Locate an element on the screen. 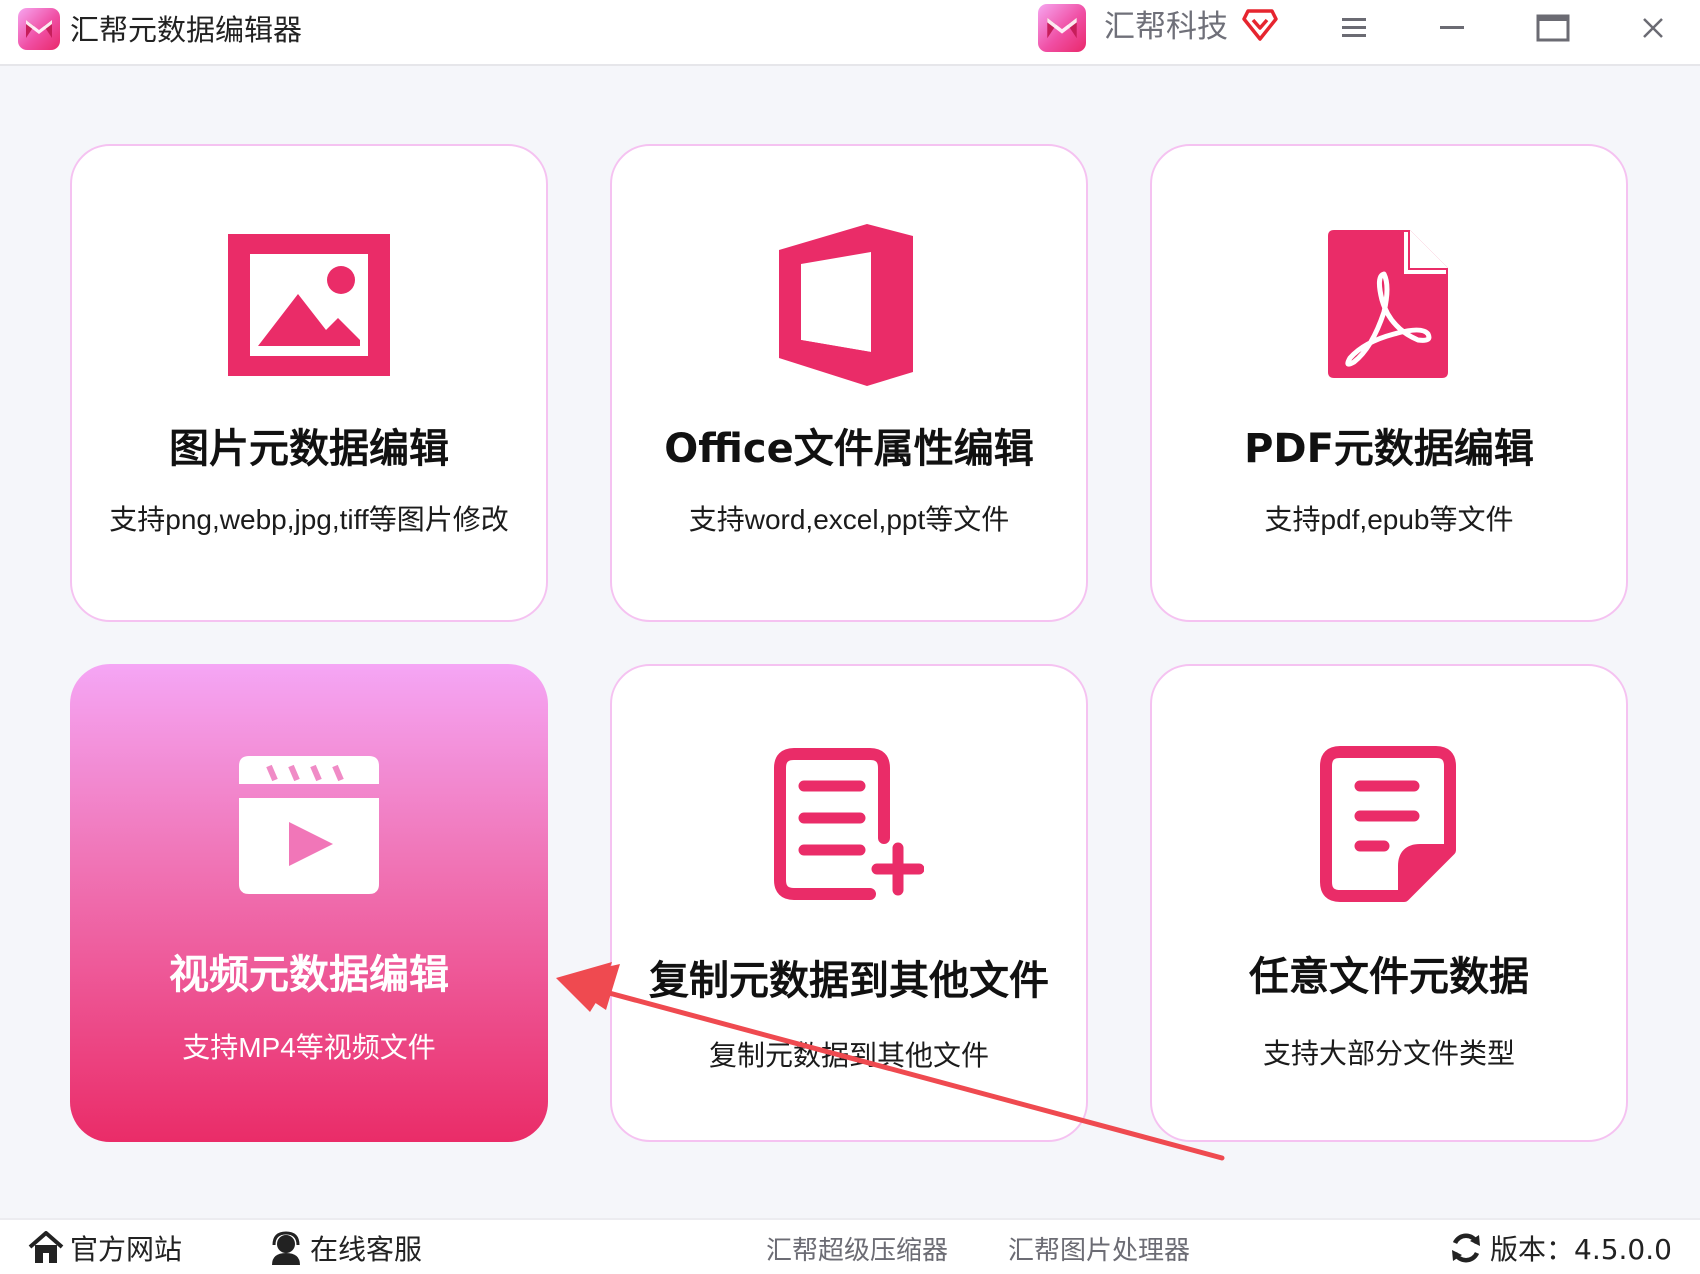 This screenshot has width=1700, height=1274. footer-bar: 官方网站 在线客服 汇帮超级压缩器 汇帮图片处理器 版本：4.5.0.0 is located at coordinates (850, 1246).